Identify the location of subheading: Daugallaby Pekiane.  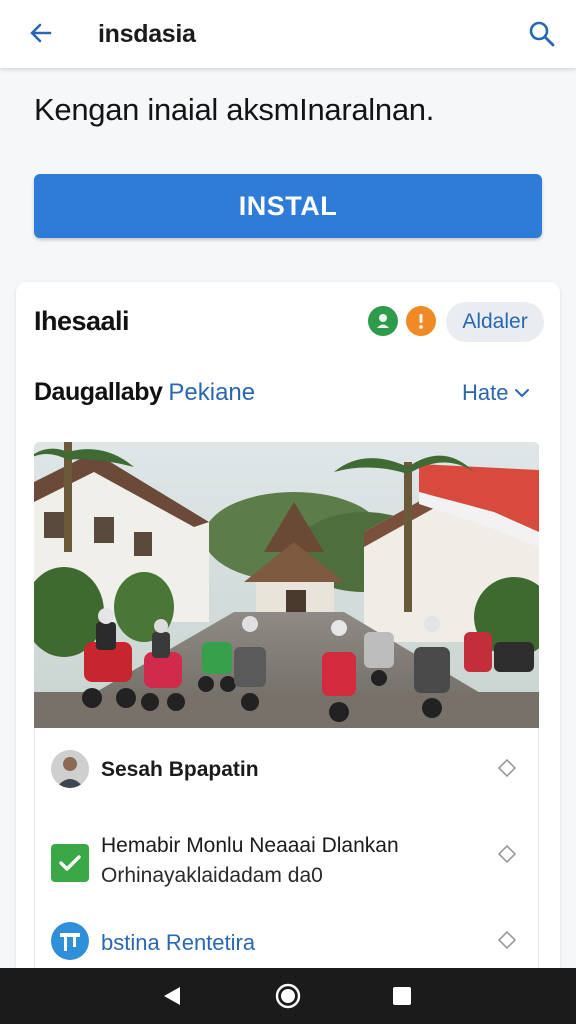
(144, 392).